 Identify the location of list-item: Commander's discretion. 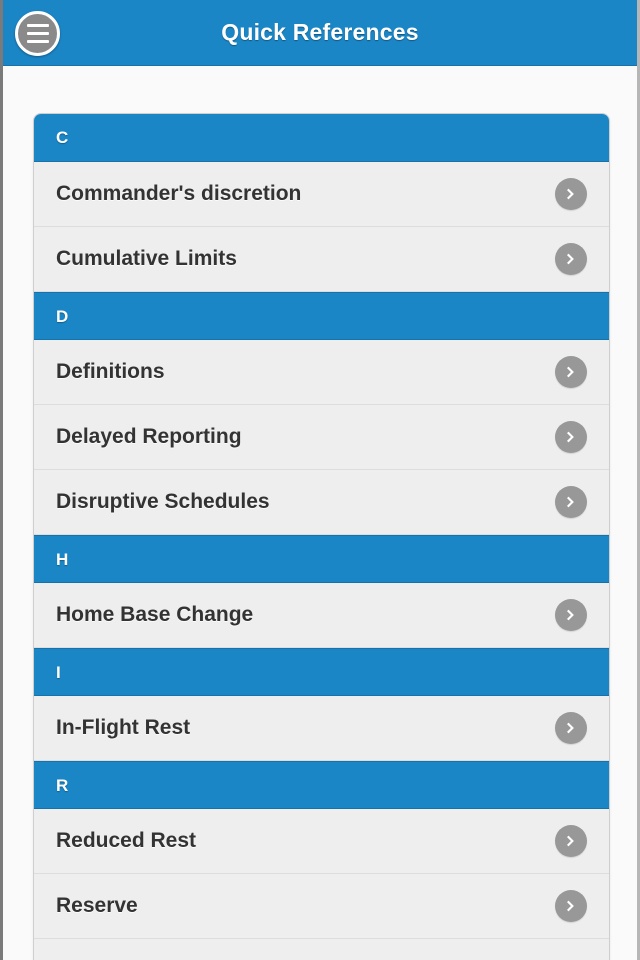
(321, 194).